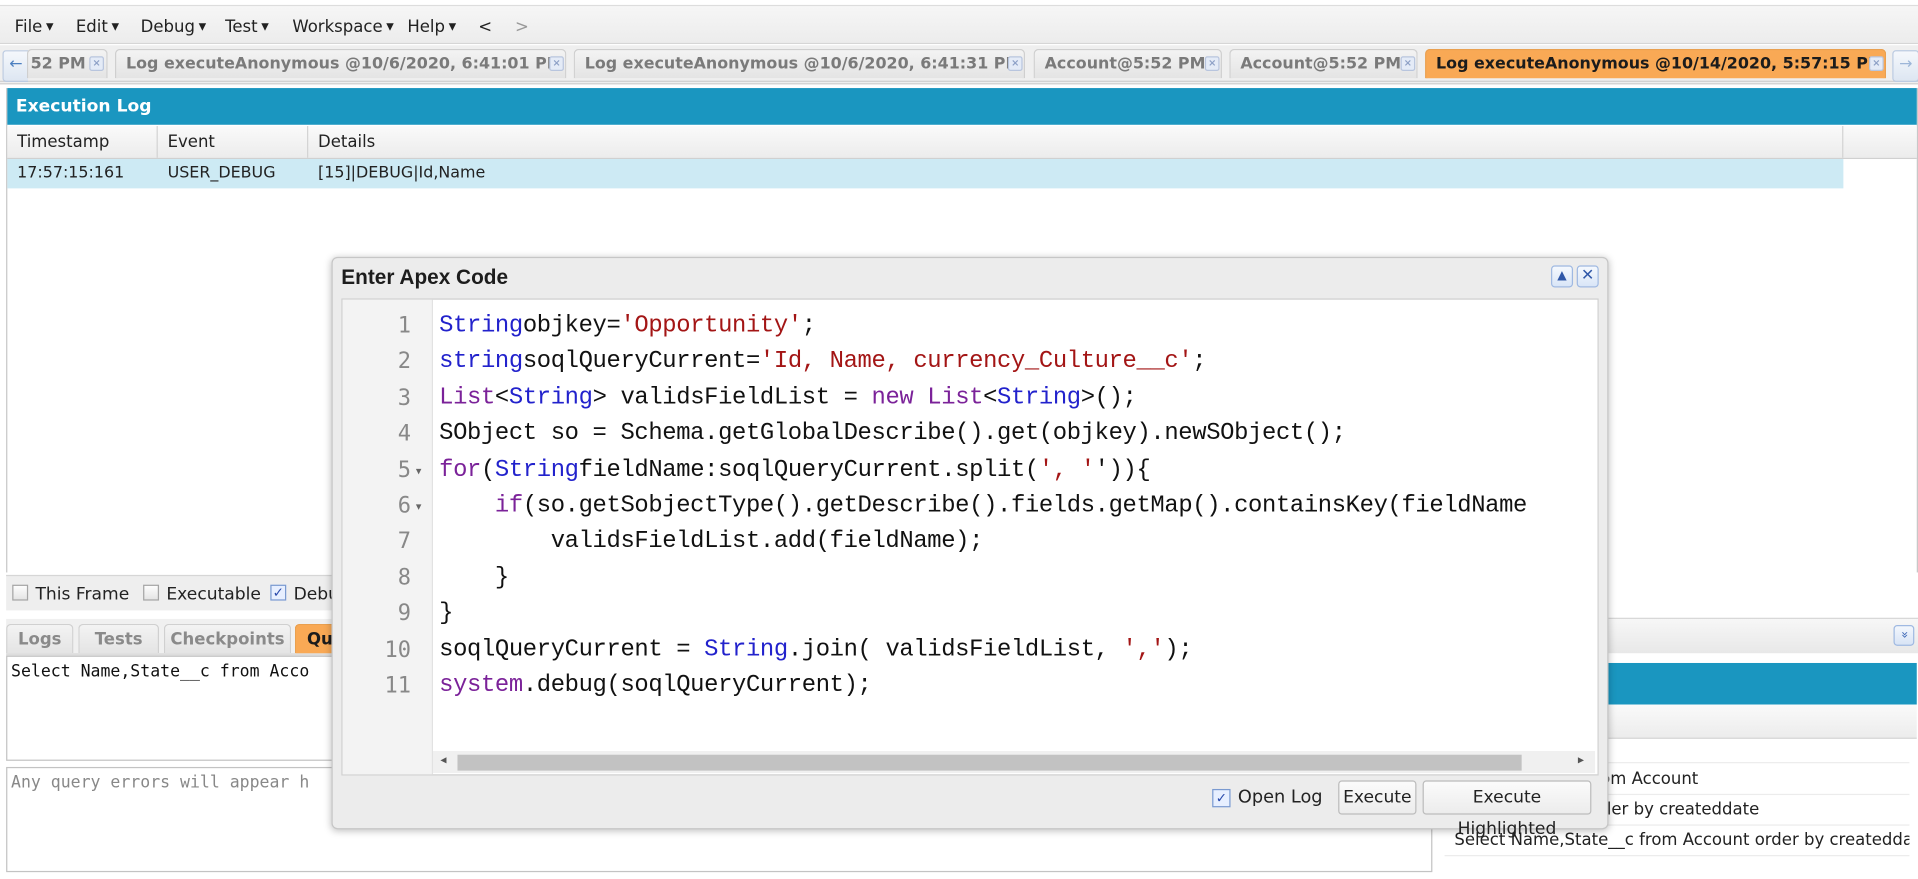 Image resolution: width=1918 pixels, height=879 pixels. I want to click on menu-debug: Debug ▼, so click(174, 27).